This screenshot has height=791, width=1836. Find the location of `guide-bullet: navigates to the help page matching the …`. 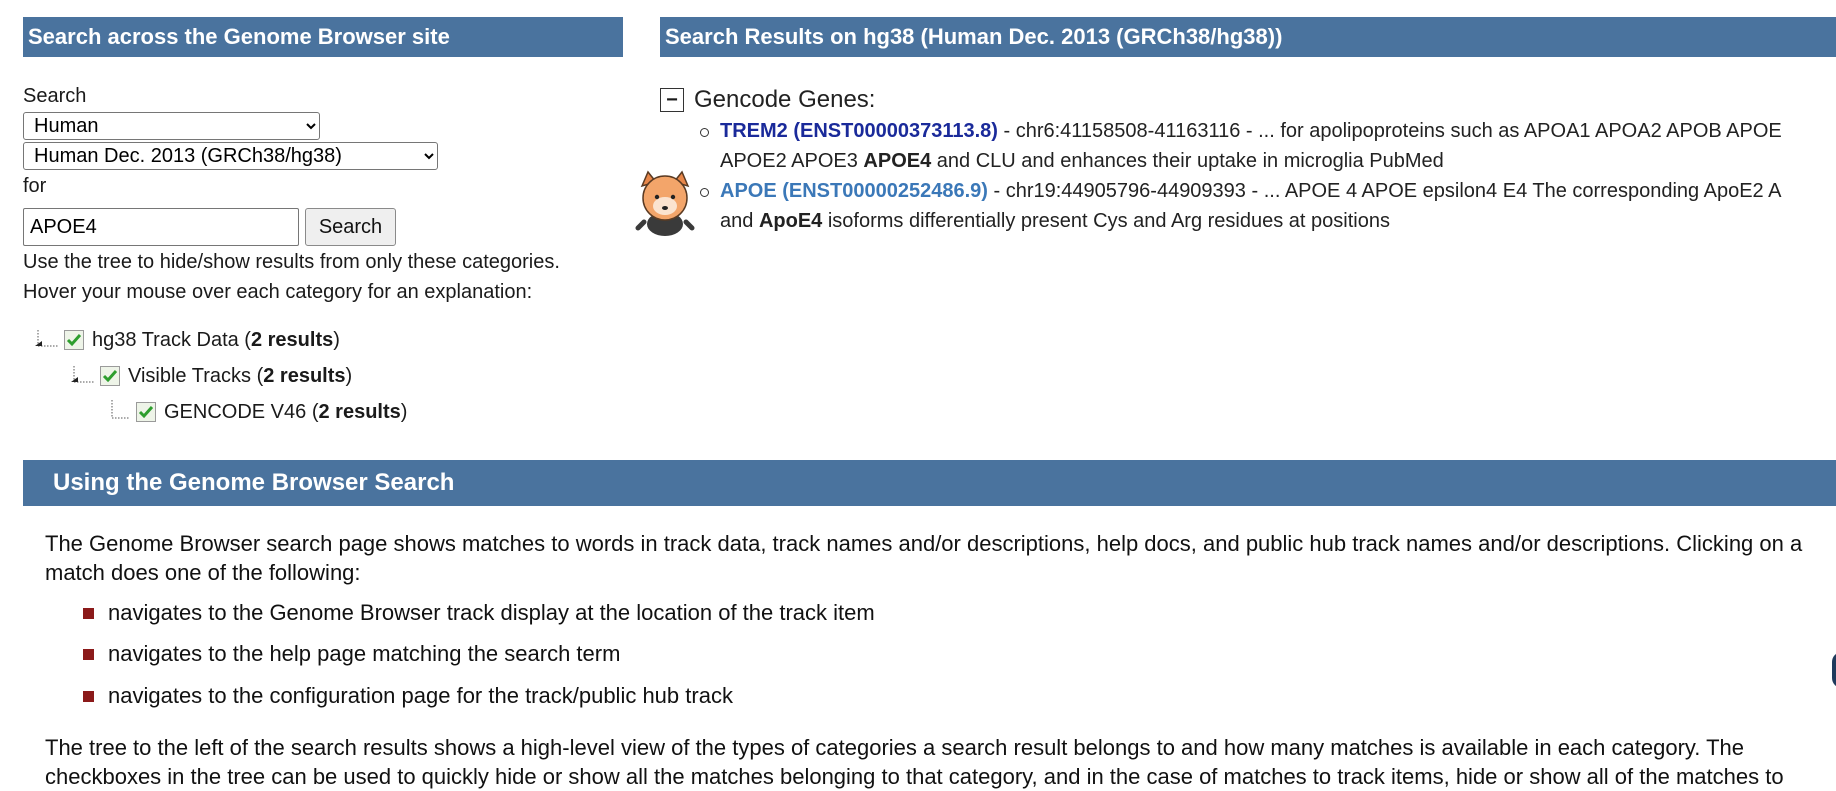

guide-bullet: navigates to the help page matching the … is located at coordinates (351, 654).